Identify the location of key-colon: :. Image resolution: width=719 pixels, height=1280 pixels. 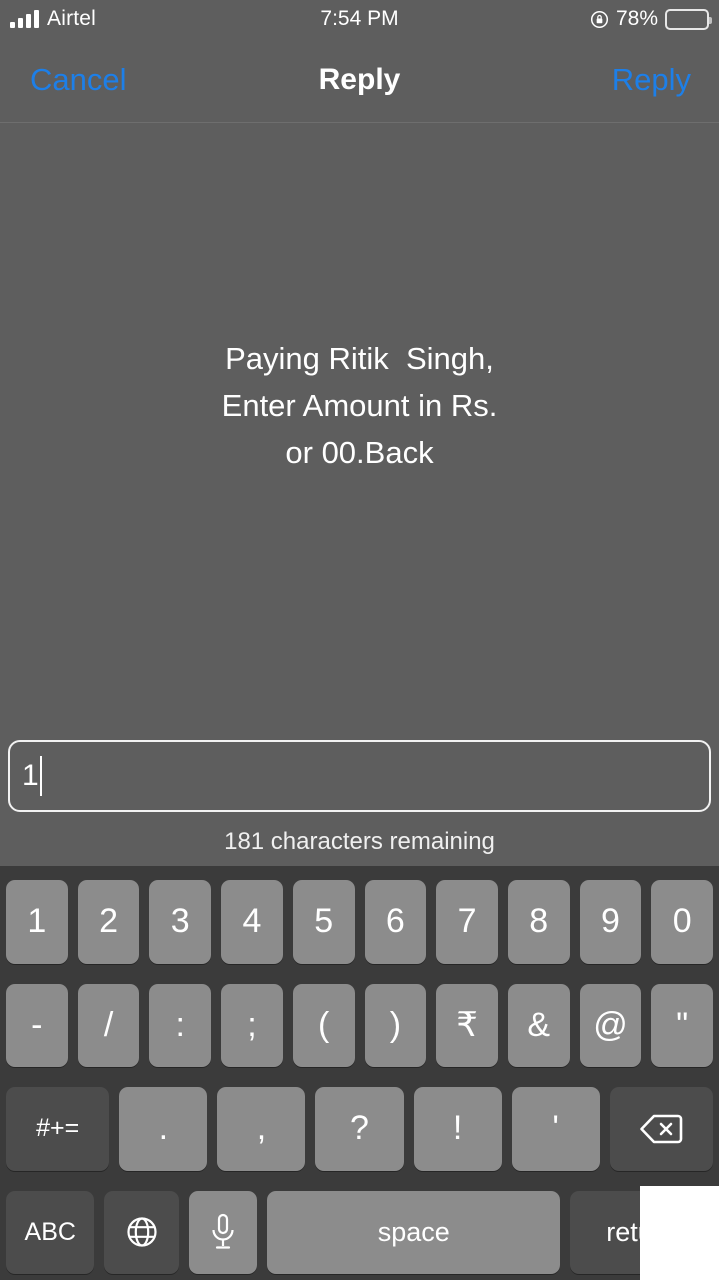
(180, 1025).